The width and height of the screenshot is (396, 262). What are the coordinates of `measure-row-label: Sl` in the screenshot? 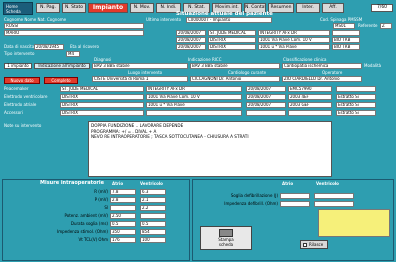 It's located at (106, 207).